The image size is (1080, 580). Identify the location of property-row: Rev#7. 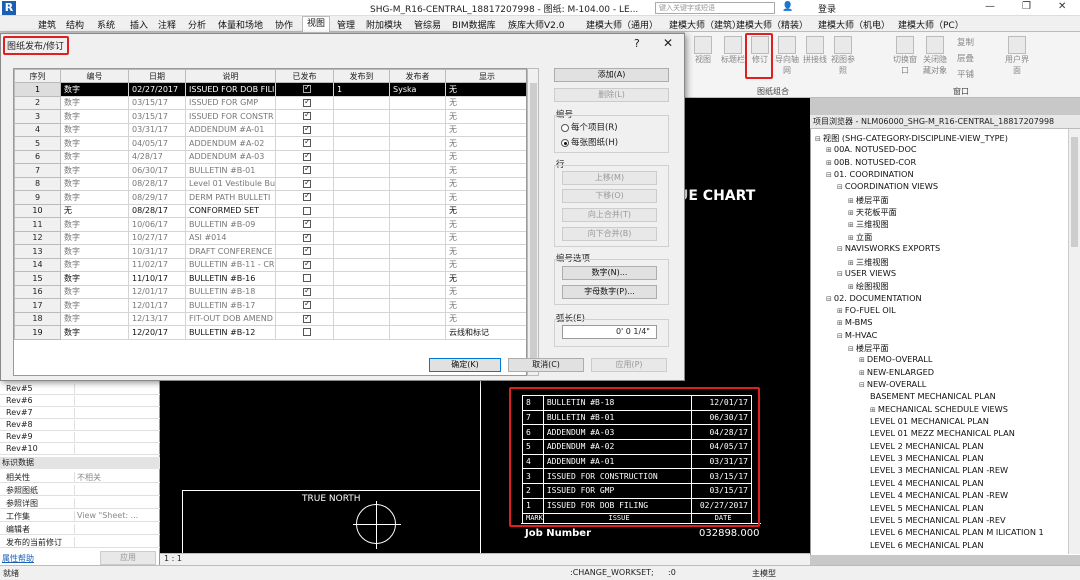
(80, 413).